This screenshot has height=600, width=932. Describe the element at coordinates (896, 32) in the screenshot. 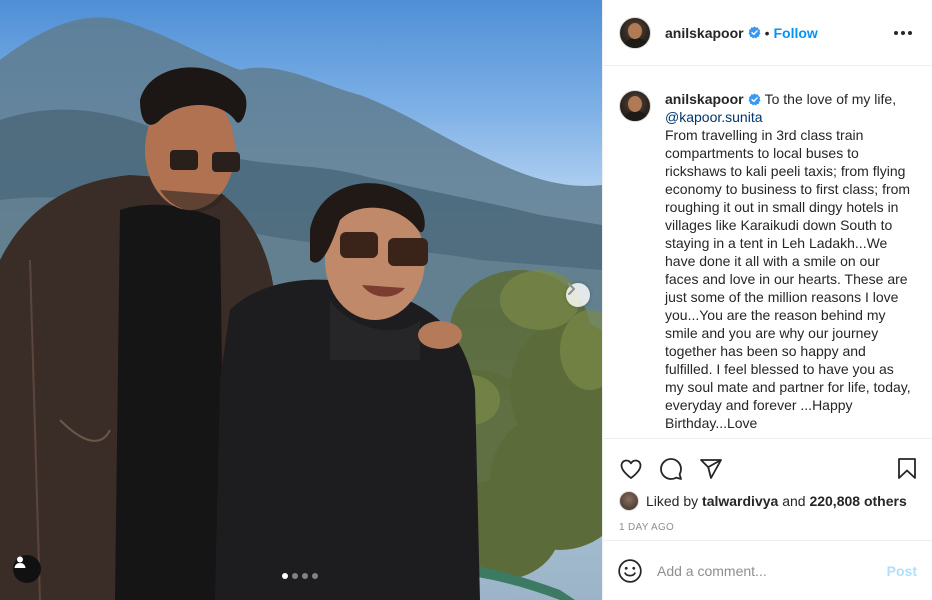

I see `more-options-icon` at that location.